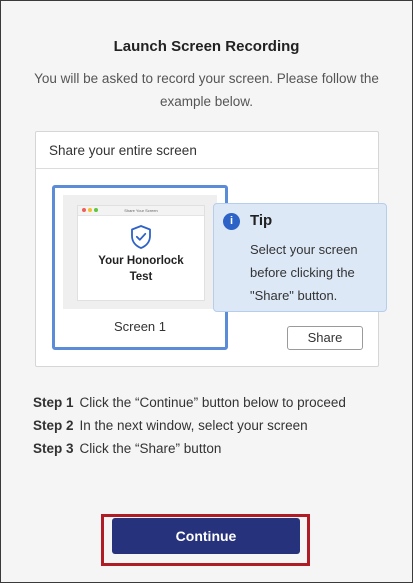 This screenshot has width=413, height=583. I want to click on shield-check-icon, so click(141, 237).